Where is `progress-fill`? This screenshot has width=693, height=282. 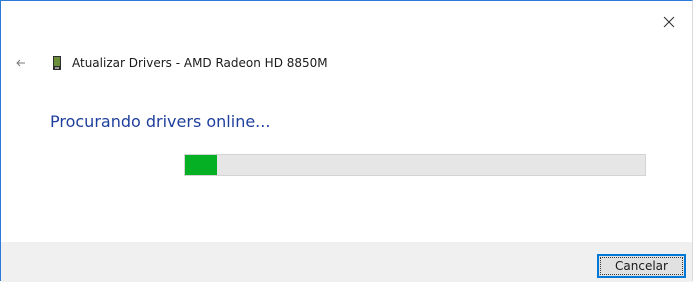
progress-fill is located at coordinates (201, 165).